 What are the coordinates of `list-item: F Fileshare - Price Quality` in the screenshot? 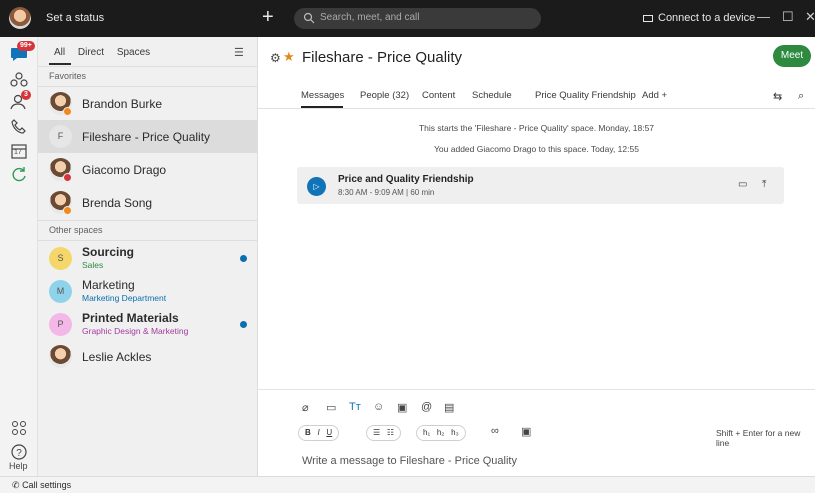 It's located at (148, 136).